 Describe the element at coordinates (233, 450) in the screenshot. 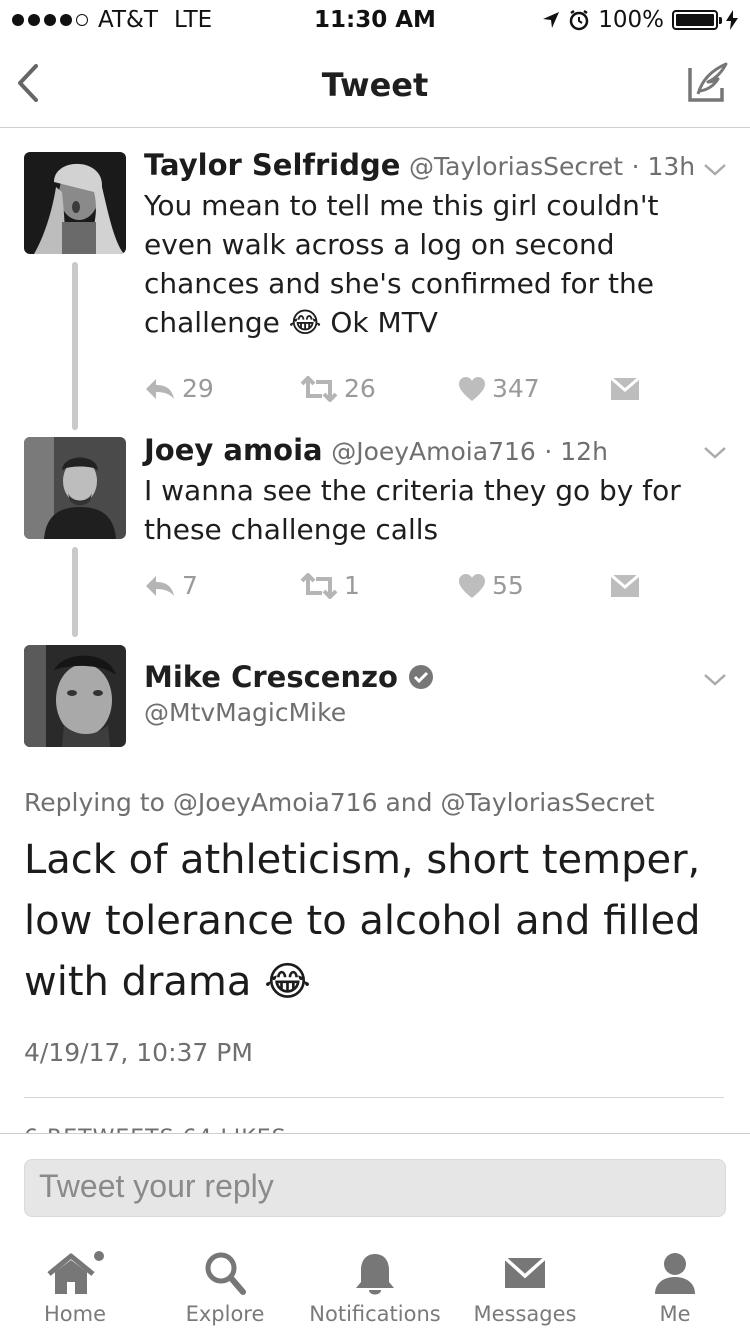

I see `display-name: Joey amoia` at that location.